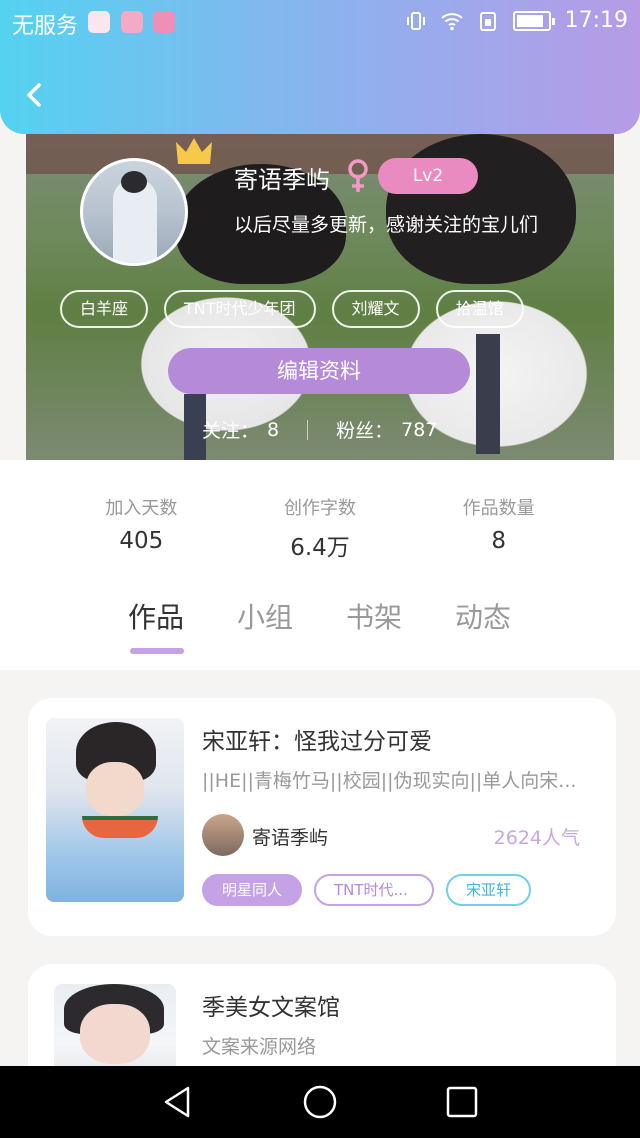  I want to click on tab-activity: 动态, so click(483, 616).